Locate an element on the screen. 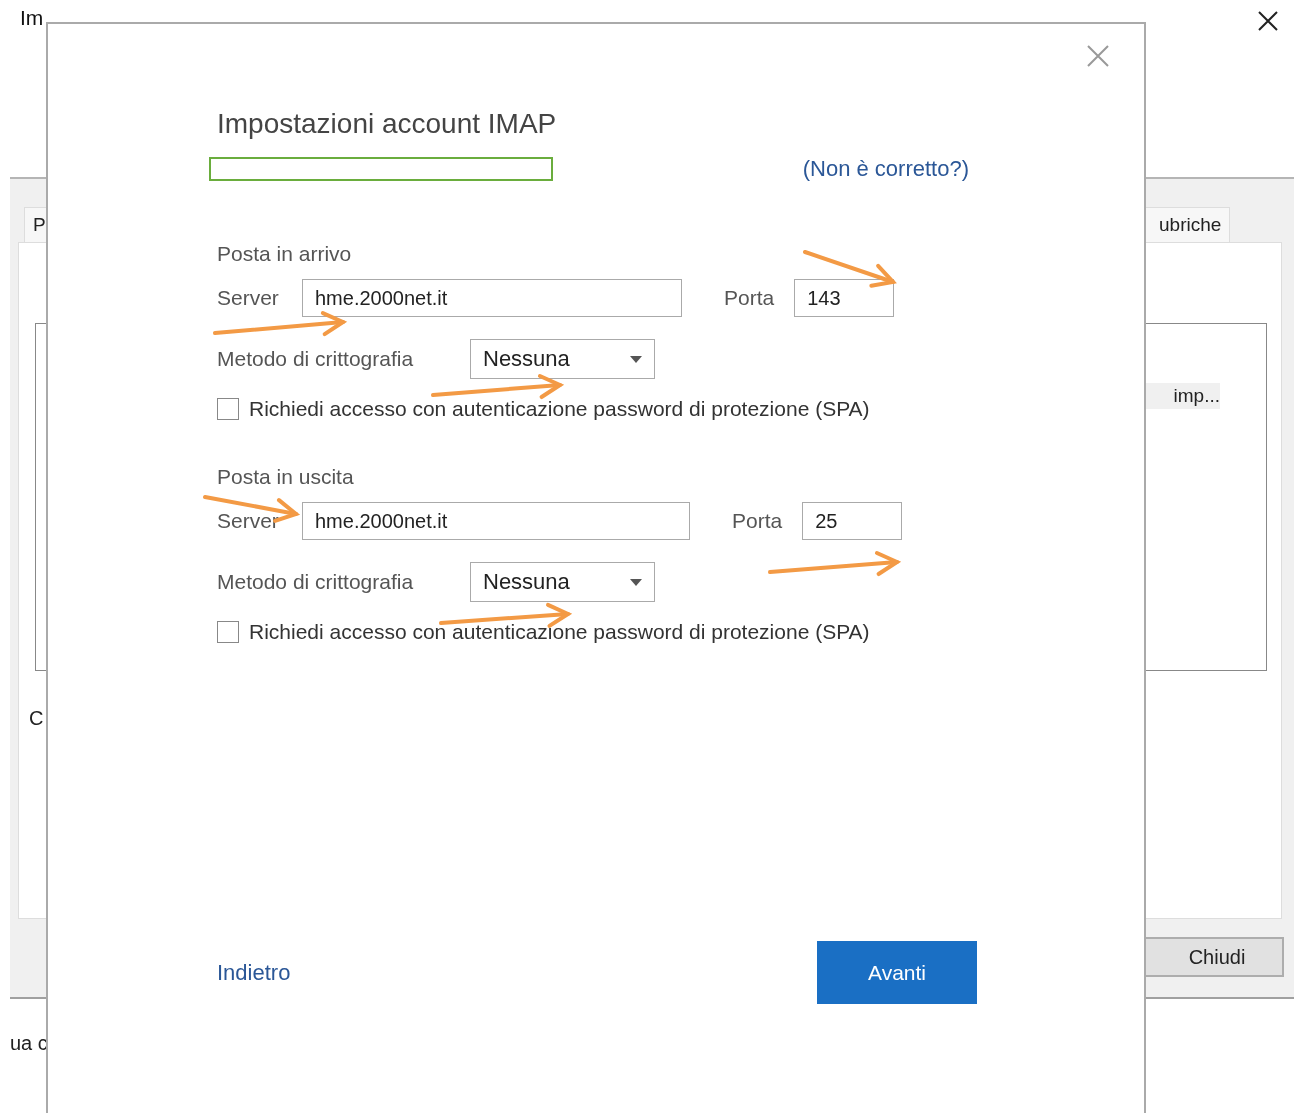 The height and width of the screenshot is (1113, 1301). back-link: Indietro is located at coordinates (254, 972).